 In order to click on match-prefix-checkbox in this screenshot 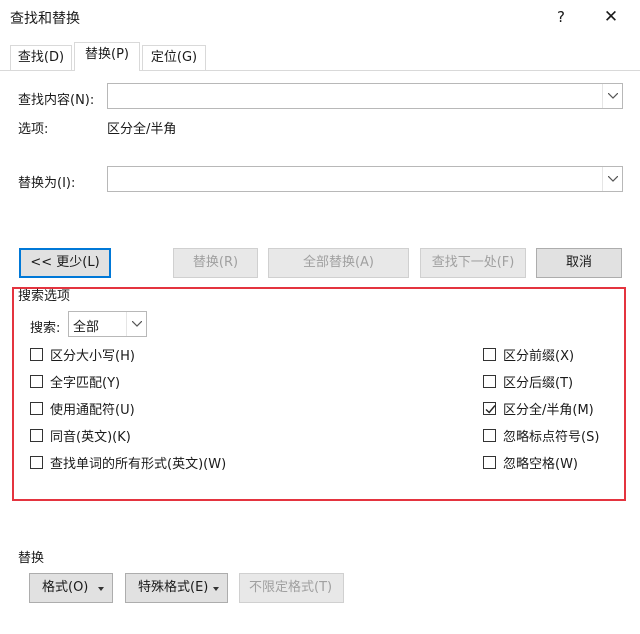, I will do `click(489, 354)`.